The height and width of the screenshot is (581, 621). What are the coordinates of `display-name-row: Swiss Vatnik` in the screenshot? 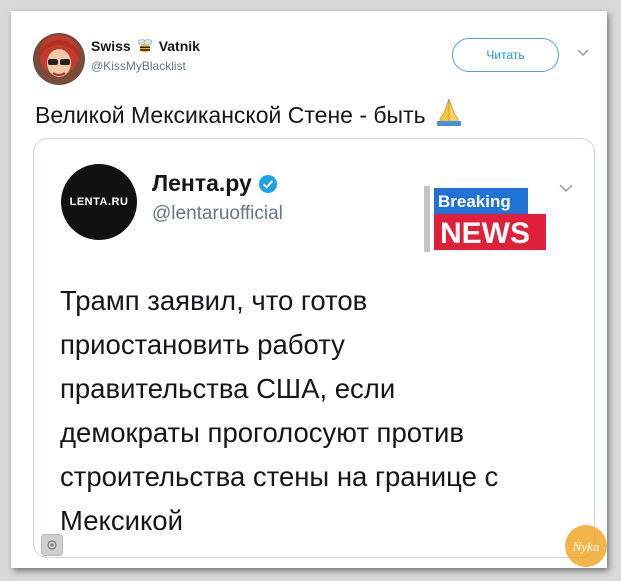 It's located at (145, 46).